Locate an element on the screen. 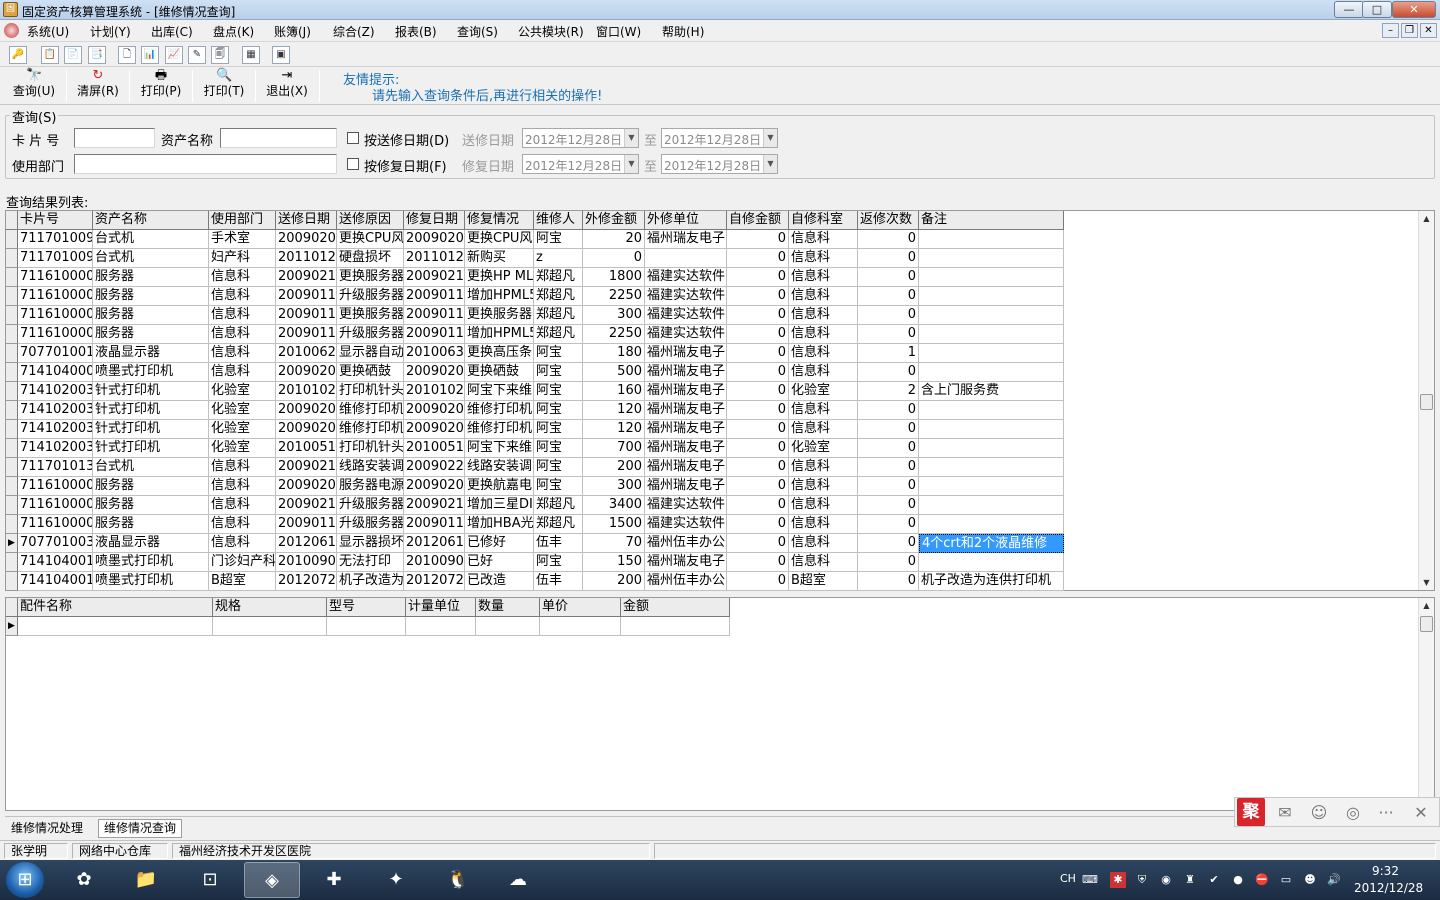 Image resolution: width=1440 pixels, height=900 pixels. doc-icon: 📄 is located at coordinates (73, 55).